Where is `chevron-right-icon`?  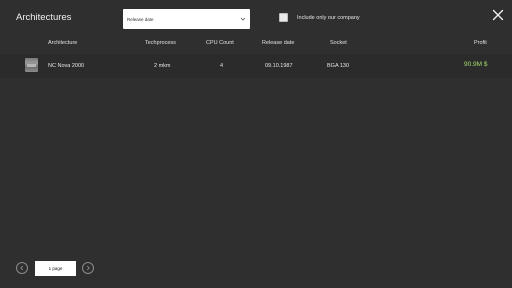
chevron-right-icon is located at coordinates (88, 268).